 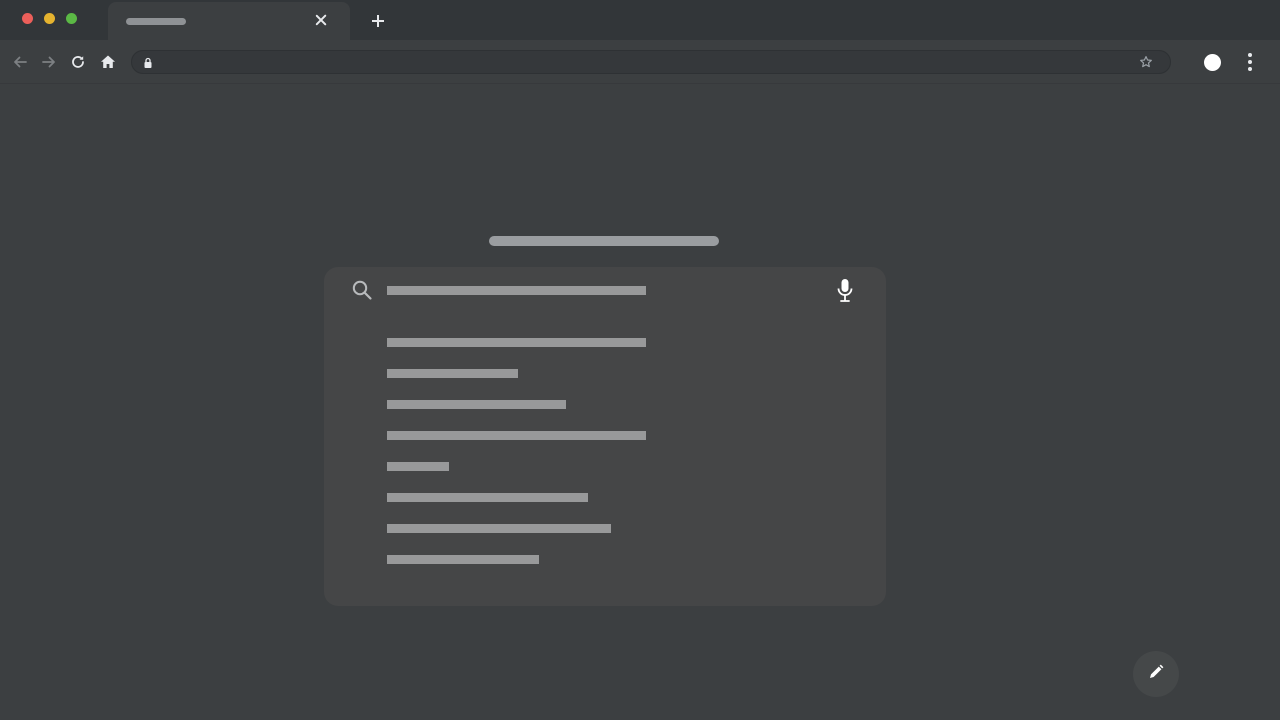 What do you see at coordinates (78, 62) in the screenshot?
I see `reload-icon` at bounding box center [78, 62].